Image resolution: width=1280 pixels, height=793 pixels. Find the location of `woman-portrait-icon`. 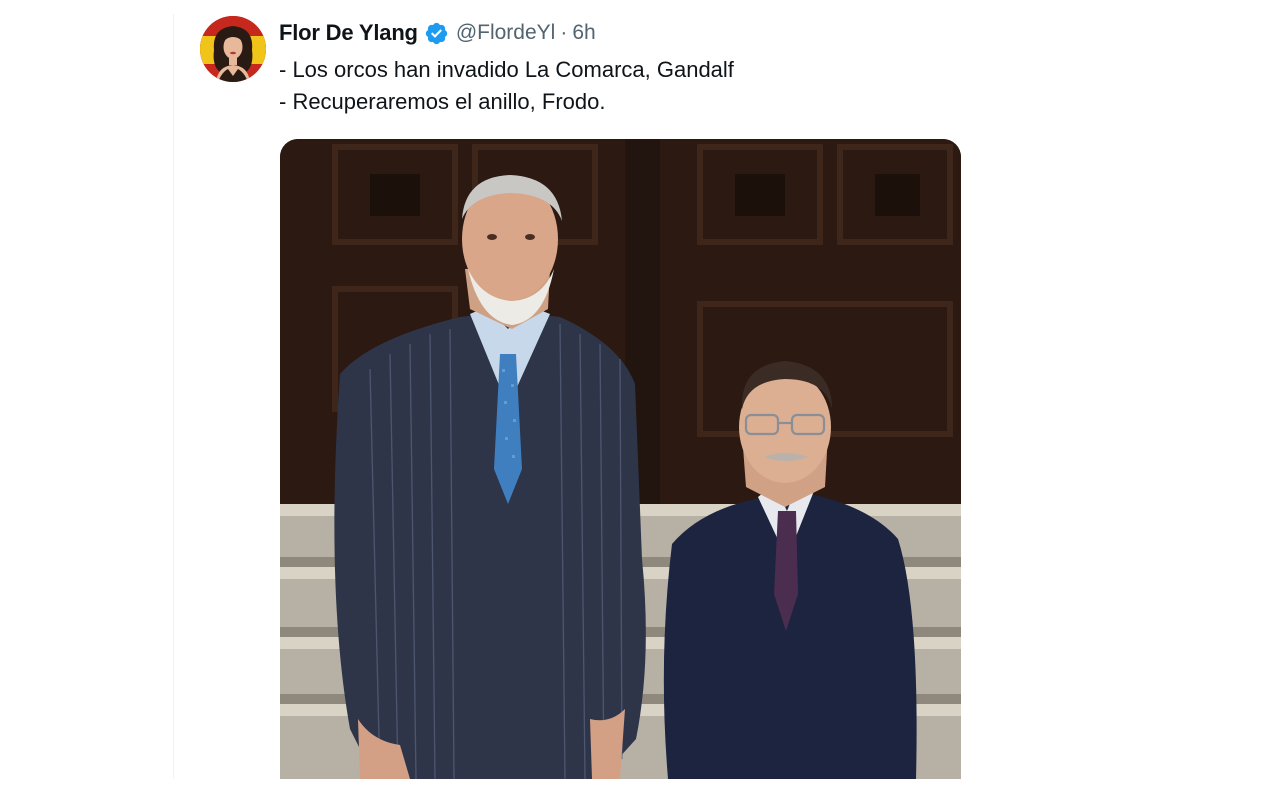

woman-portrait-icon is located at coordinates (233, 49).